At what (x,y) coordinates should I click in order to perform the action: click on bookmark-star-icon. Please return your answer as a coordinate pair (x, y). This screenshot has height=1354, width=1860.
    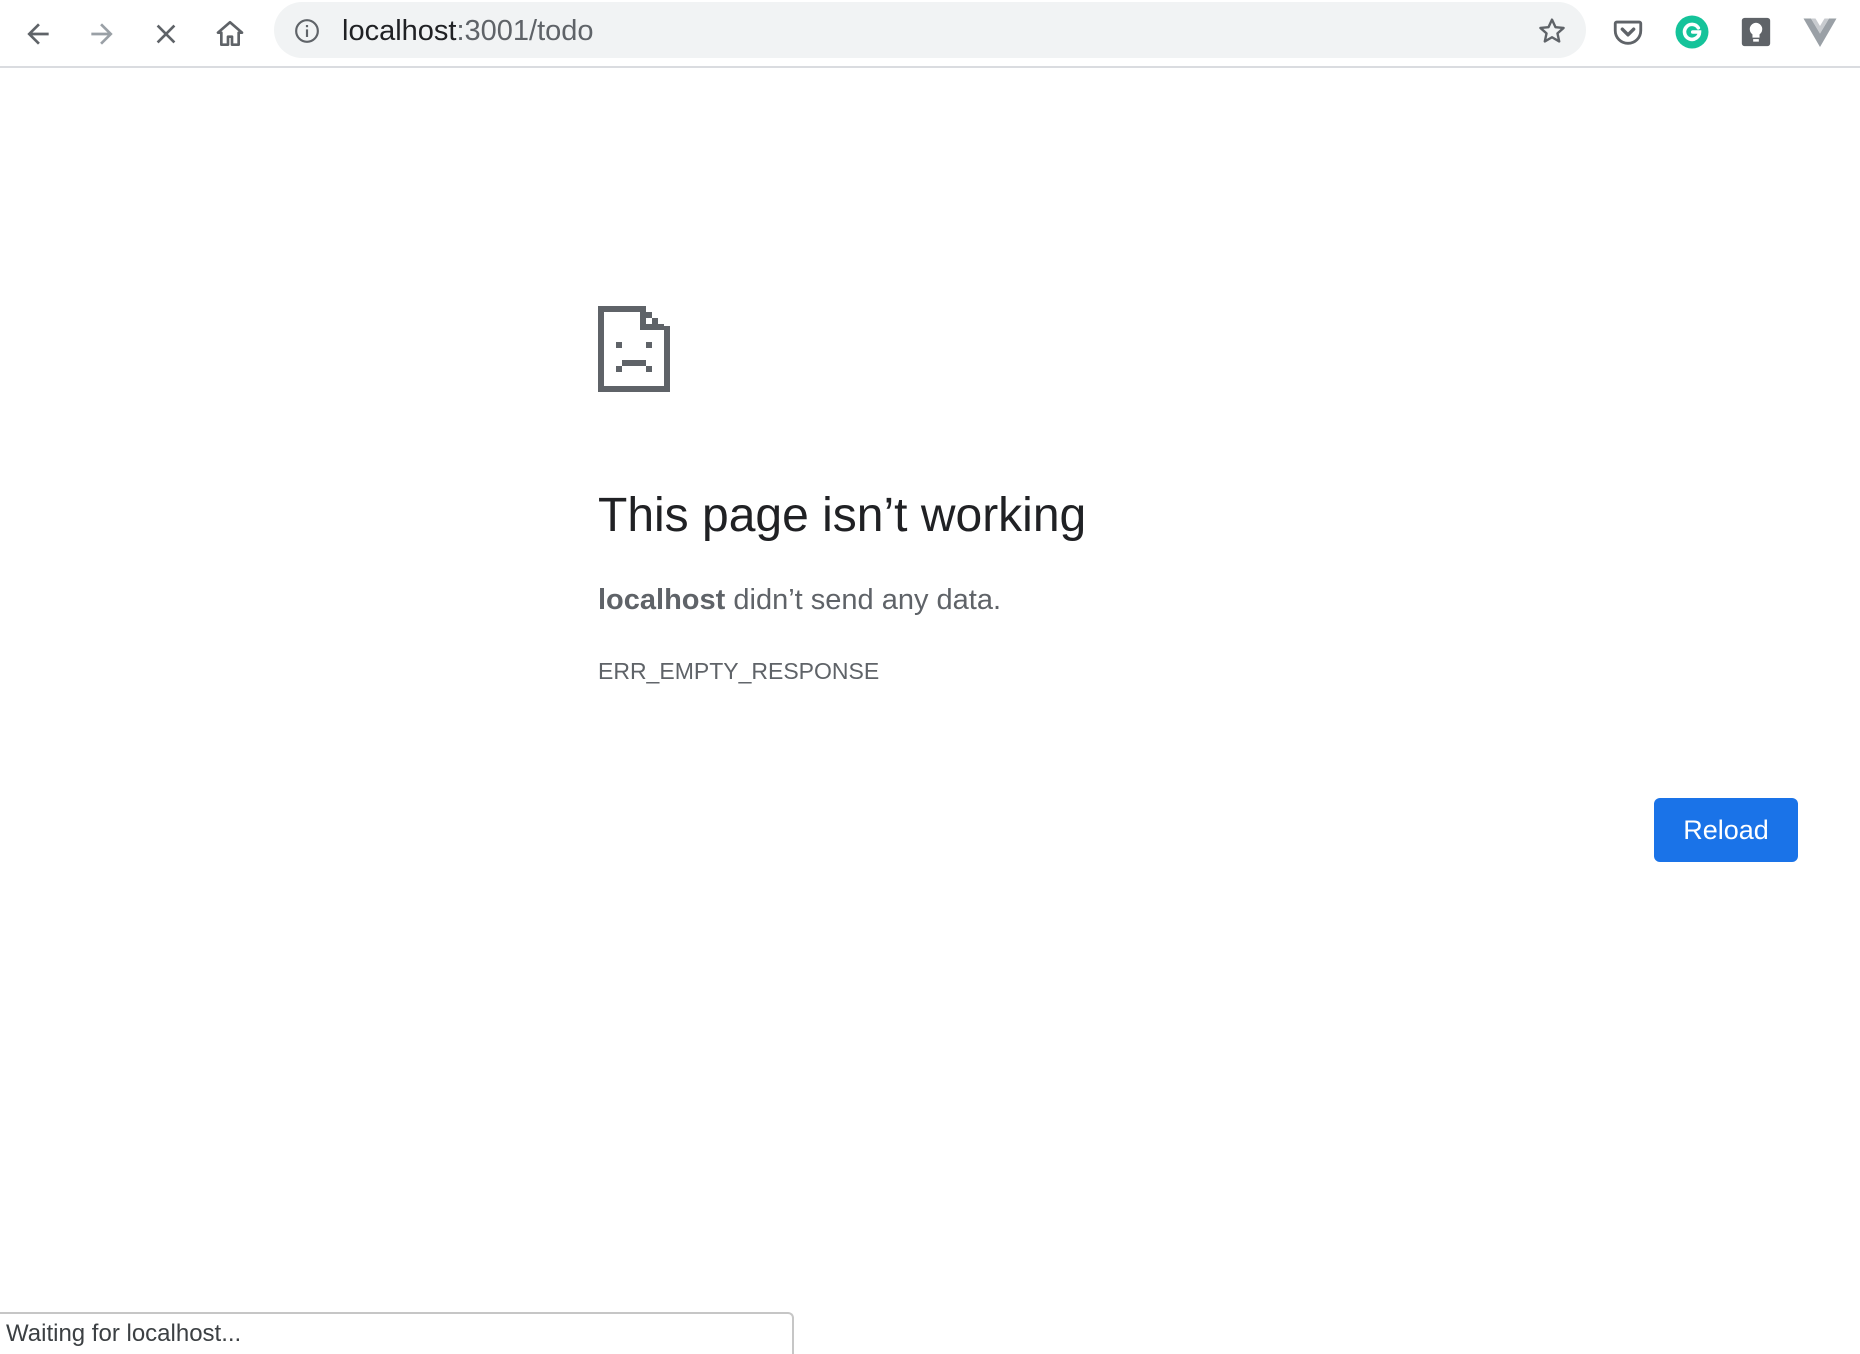
    Looking at the image, I should click on (1552, 31).